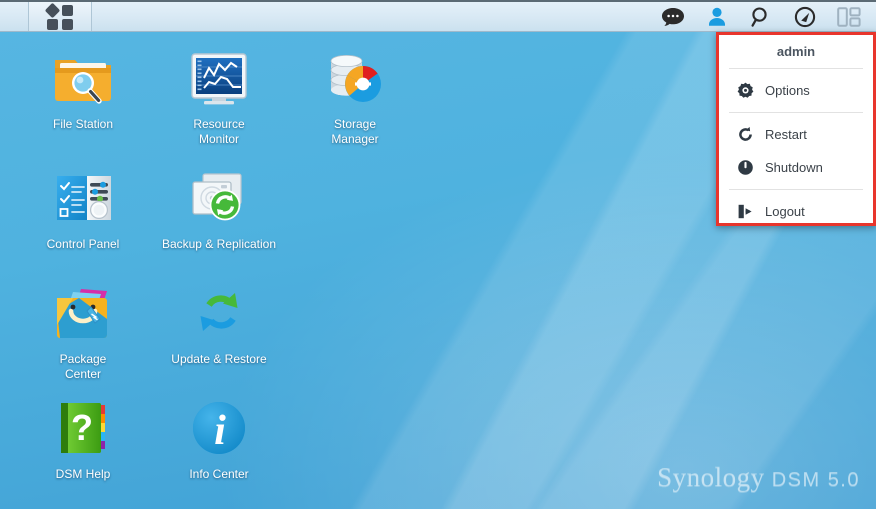 The height and width of the screenshot is (509, 876). Describe the element at coordinates (745, 167) in the screenshot. I see `power-icon` at that location.